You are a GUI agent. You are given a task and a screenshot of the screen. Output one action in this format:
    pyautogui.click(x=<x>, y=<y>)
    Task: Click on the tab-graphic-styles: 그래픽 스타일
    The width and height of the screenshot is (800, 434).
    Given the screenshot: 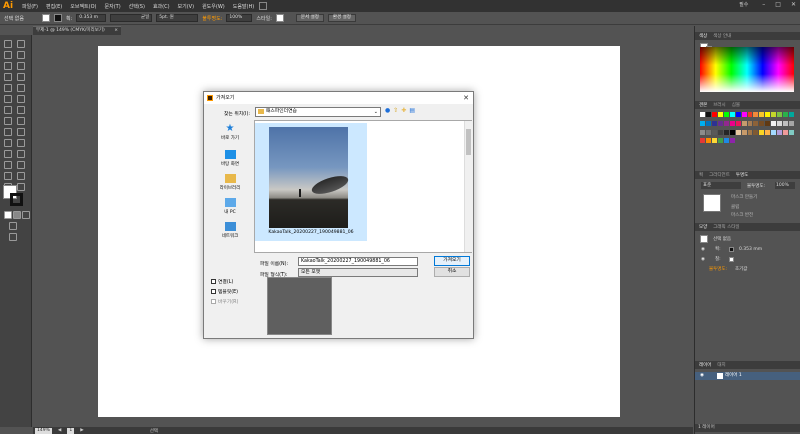 What is the action you would take?
    pyautogui.click(x=726, y=227)
    